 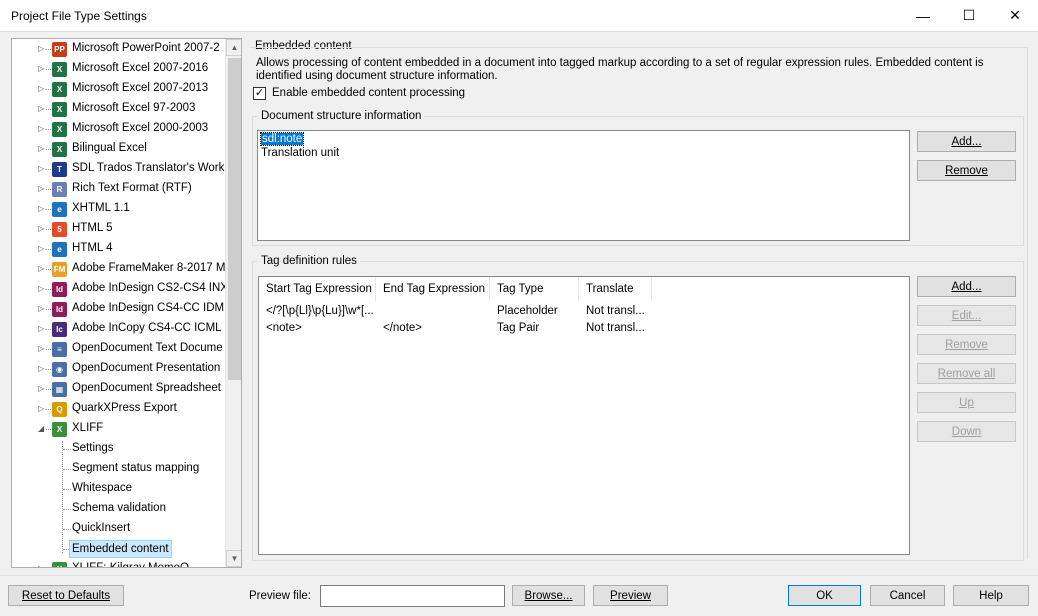 I want to click on tree-item: ▷ X Microsoft Excel 2000-2003, so click(x=119, y=129).